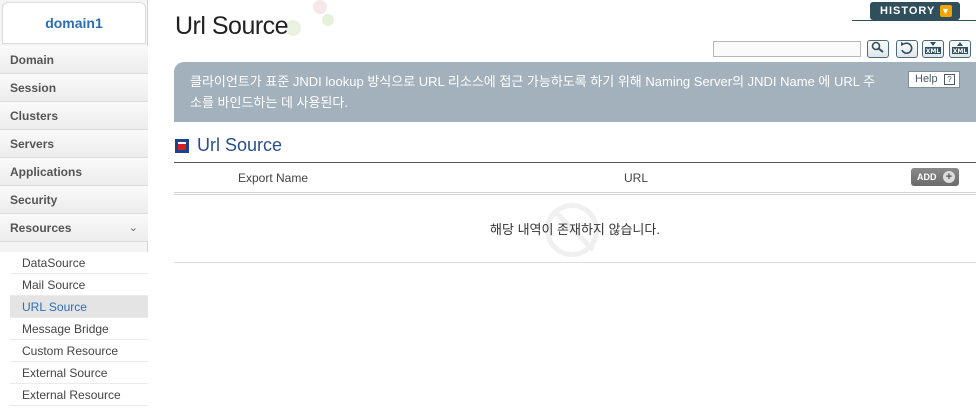 This screenshot has height=408, width=976. Describe the element at coordinates (74, 116) in the screenshot. I see `menu-item-clusters: Clusters` at that location.